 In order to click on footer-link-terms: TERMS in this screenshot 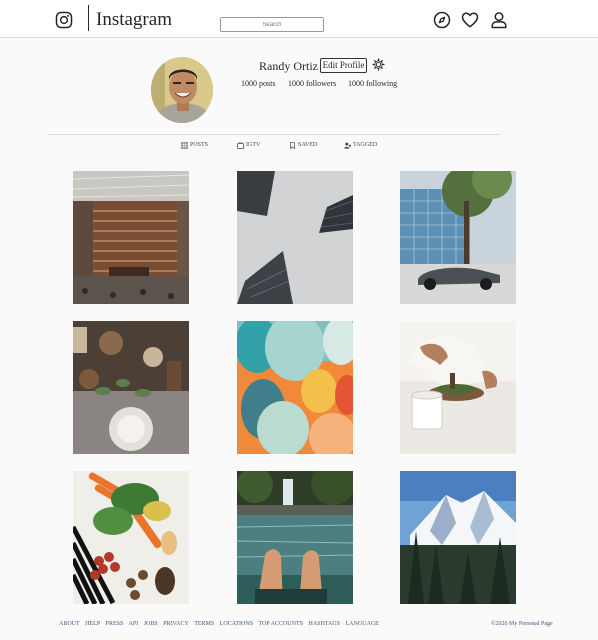, I will do `click(204, 624)`.